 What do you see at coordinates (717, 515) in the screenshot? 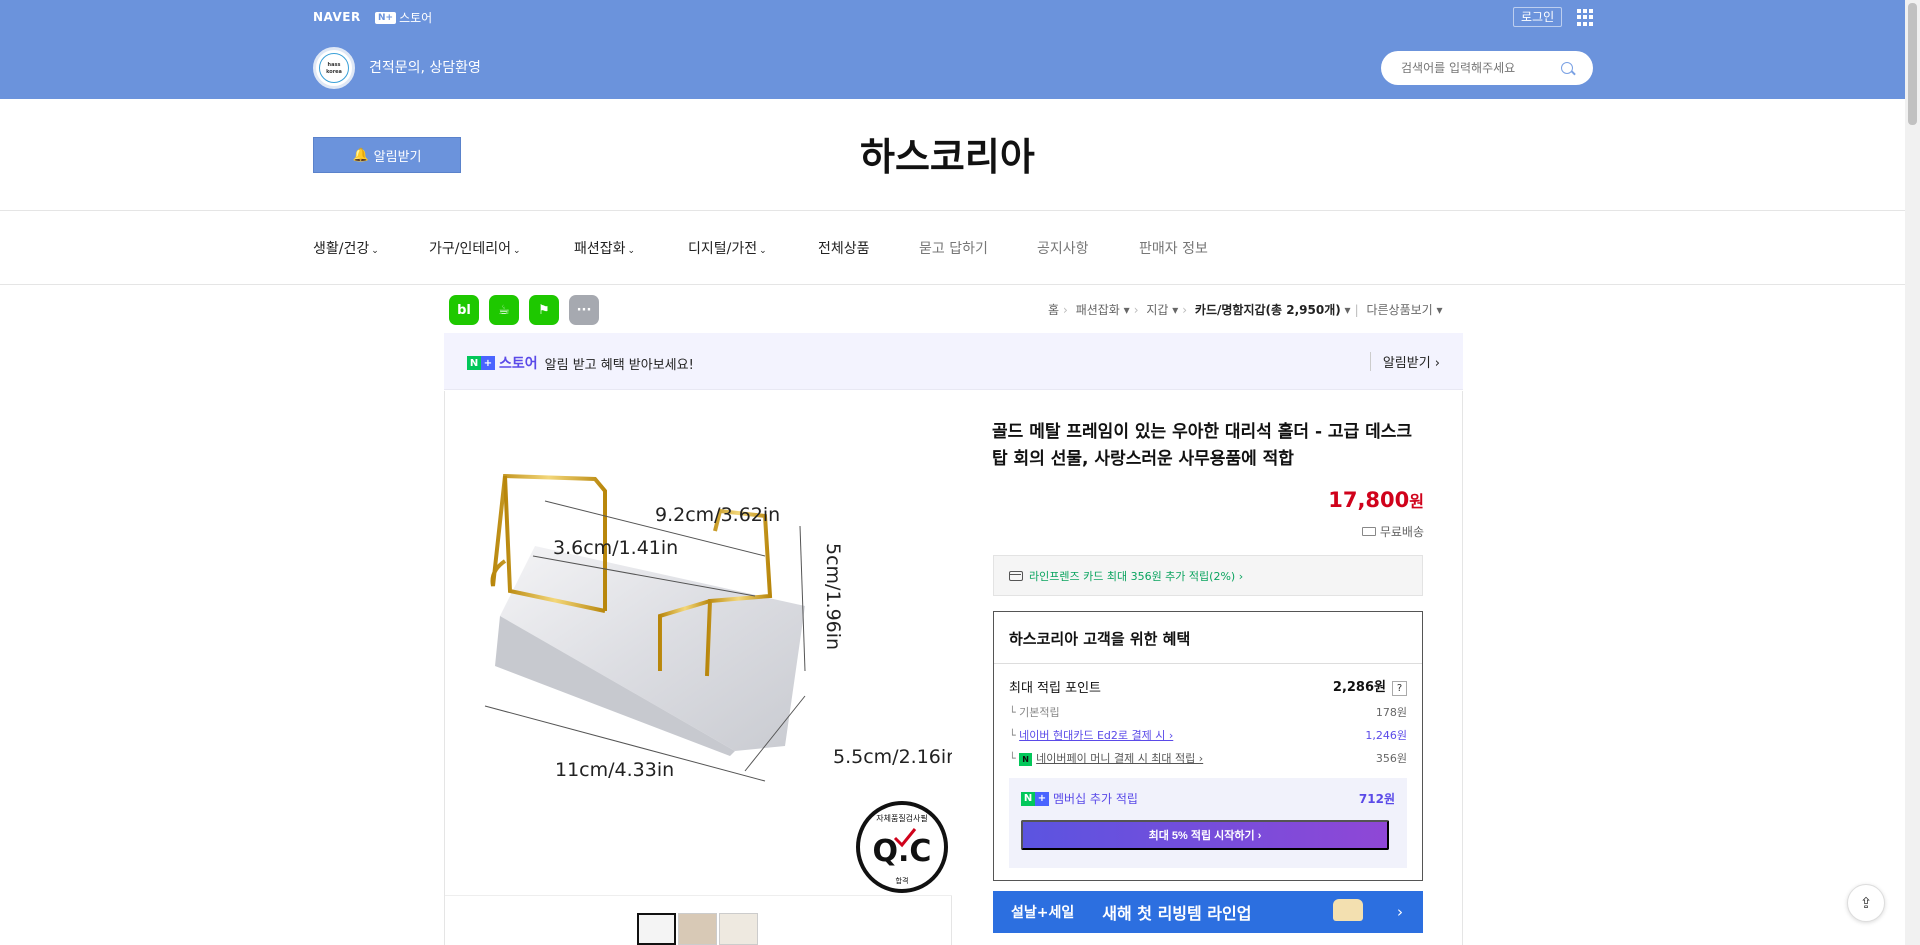
I see `dimension-width-label: 9.2cm/3.62in` at bounding box center [717, 515].